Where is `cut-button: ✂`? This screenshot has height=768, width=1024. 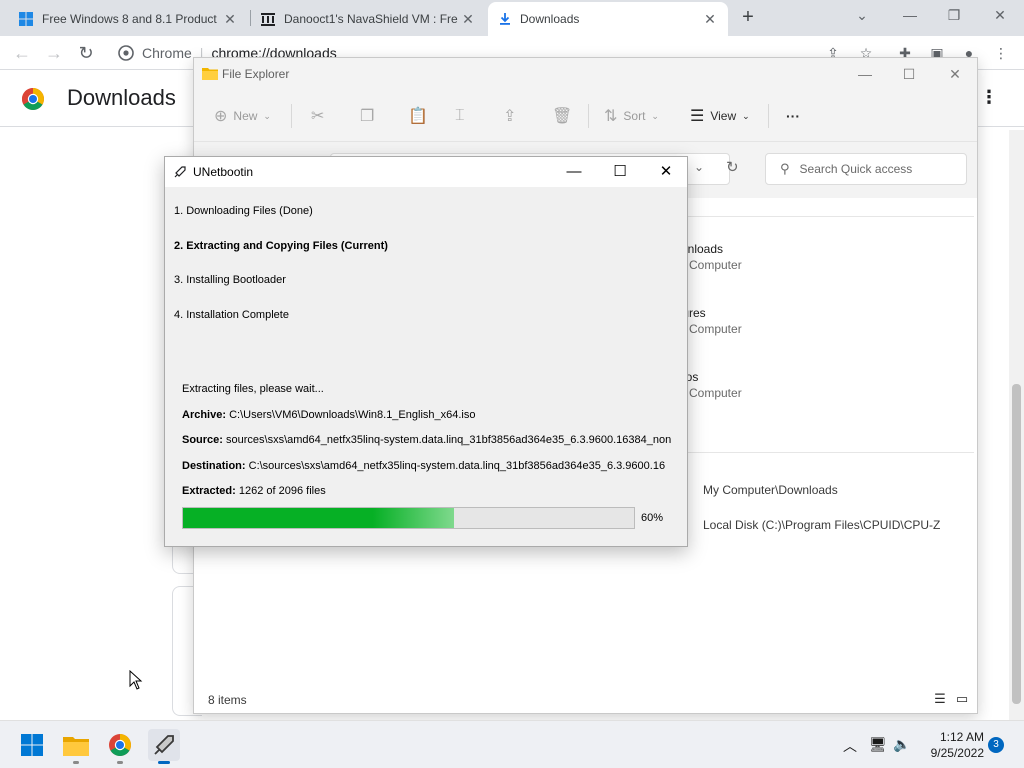 cut-button: ✂ is located at coordinates (320, 116).